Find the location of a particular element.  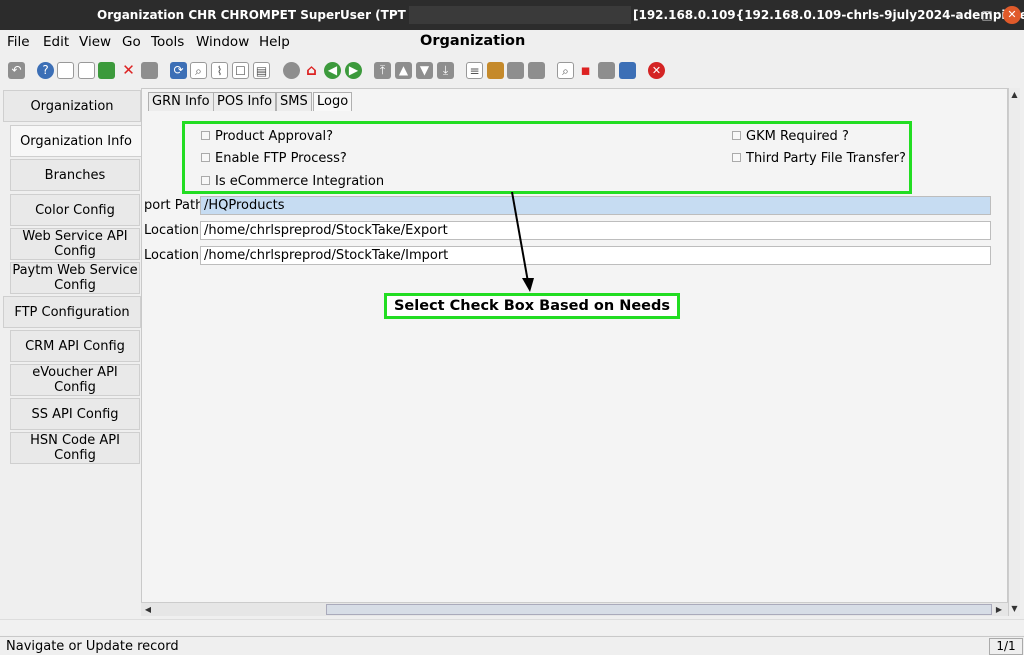

annotation-arrow is located at coordinates (522, 241).